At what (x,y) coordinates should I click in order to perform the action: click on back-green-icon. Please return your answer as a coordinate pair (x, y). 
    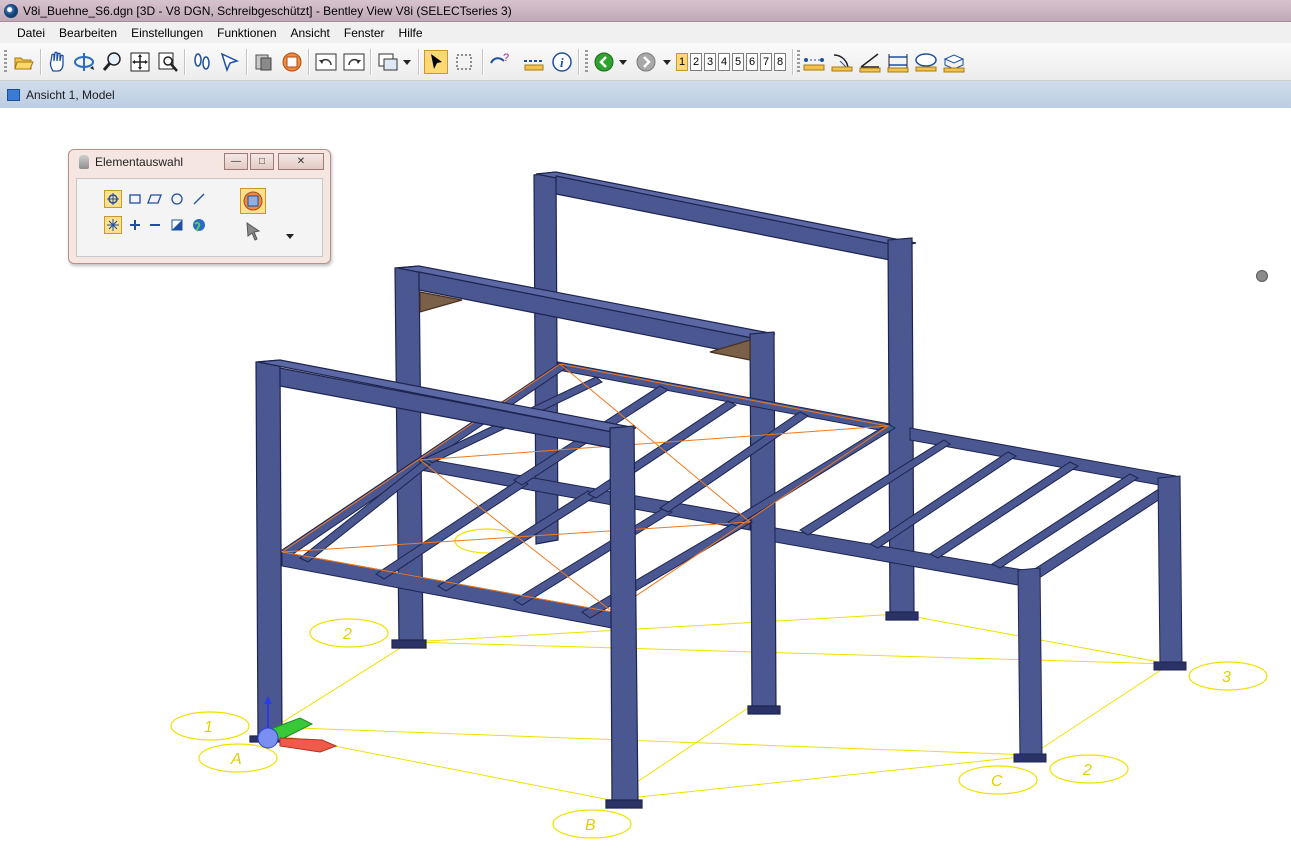
    Looking at the image, I should click on (604, 62).